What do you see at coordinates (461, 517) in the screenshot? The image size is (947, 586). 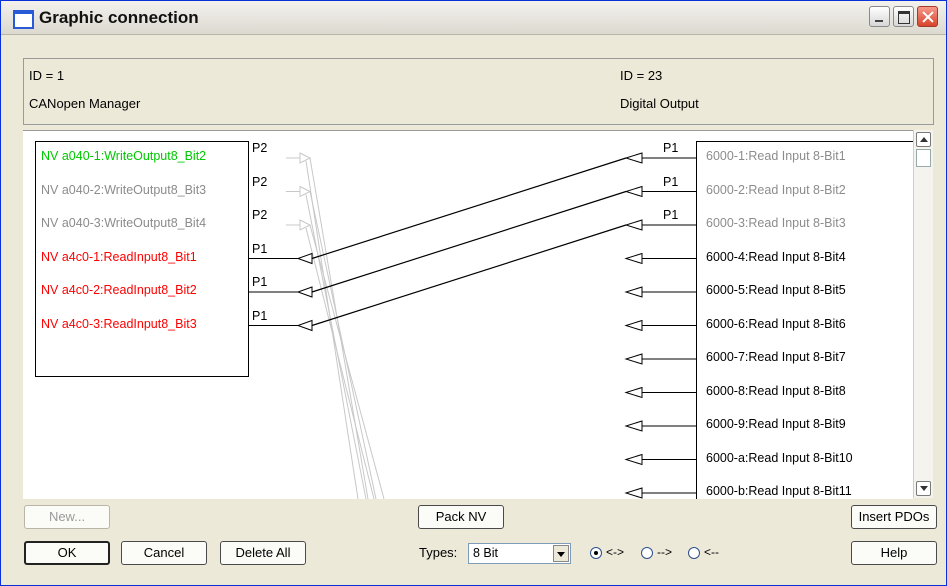 I see `pack-nv-button: Pack NV` at bounding box center [461, 517].